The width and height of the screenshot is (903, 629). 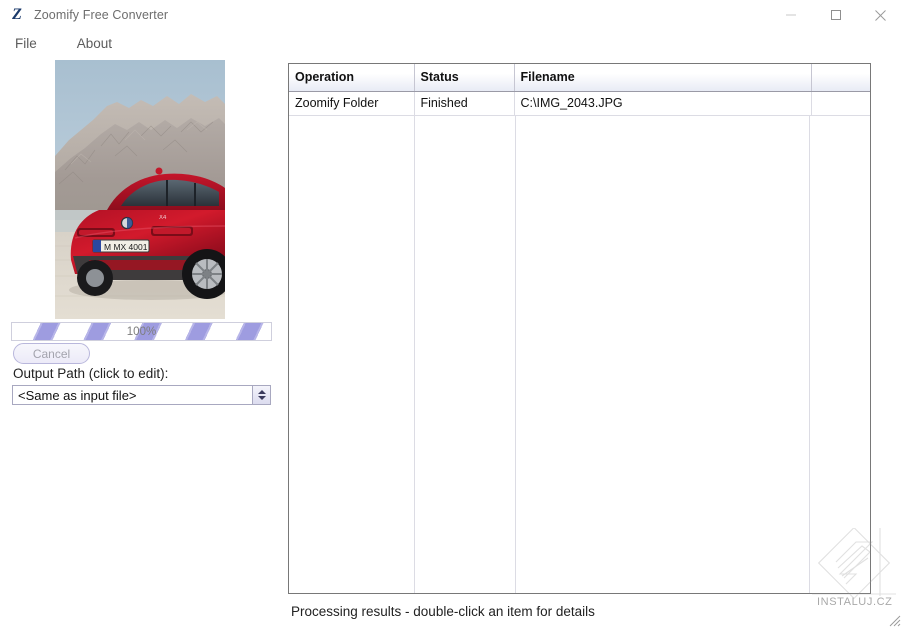 I want to click on svg-text: M MX 4001, so click(x=126, y=247).